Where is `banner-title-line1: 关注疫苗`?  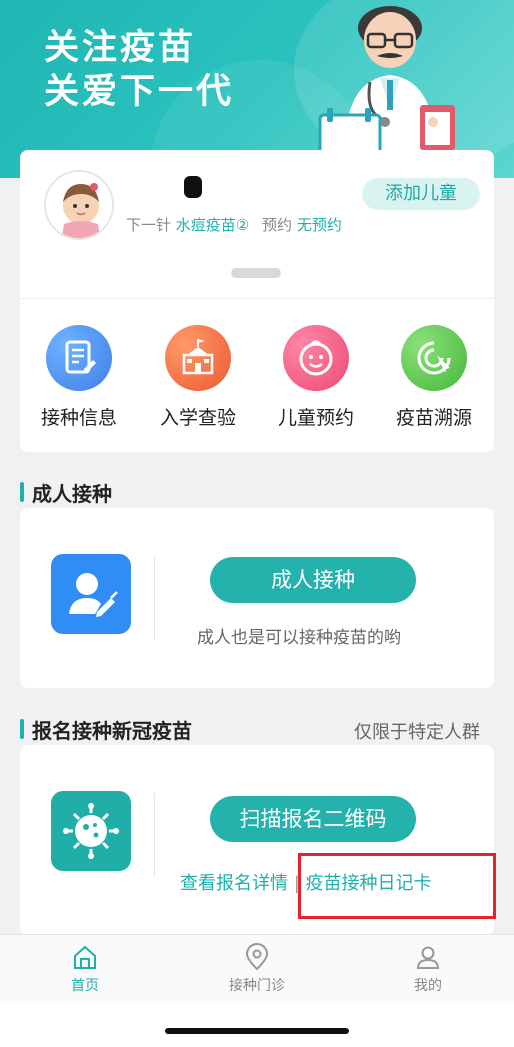
banner-title-line1: 关注疫苗 is located at coordinates (120, 48).